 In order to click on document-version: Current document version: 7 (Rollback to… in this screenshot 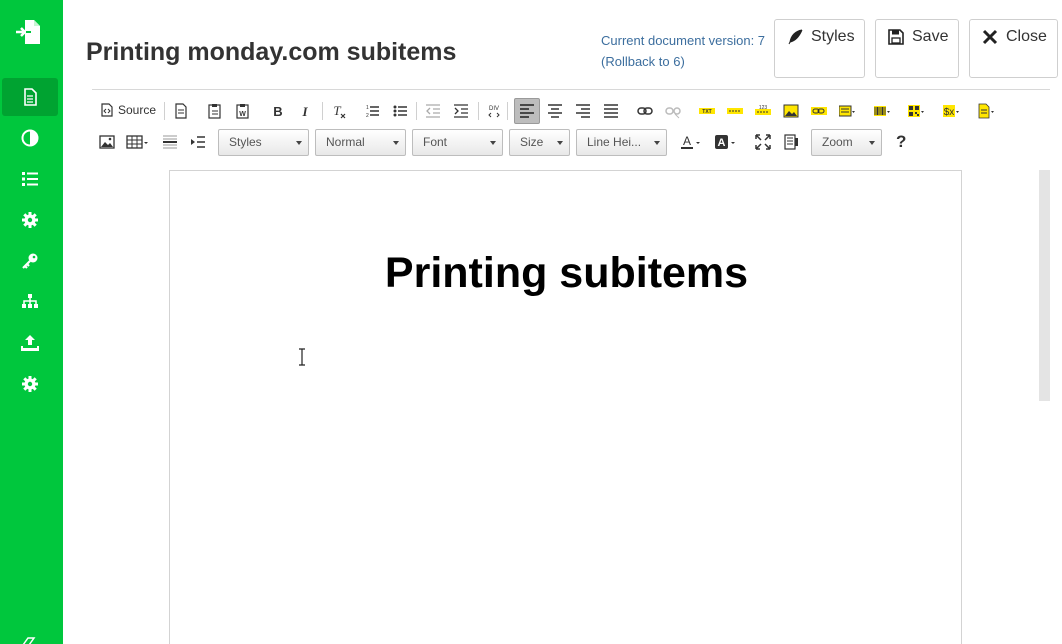, I will do `click(683, 51)`.